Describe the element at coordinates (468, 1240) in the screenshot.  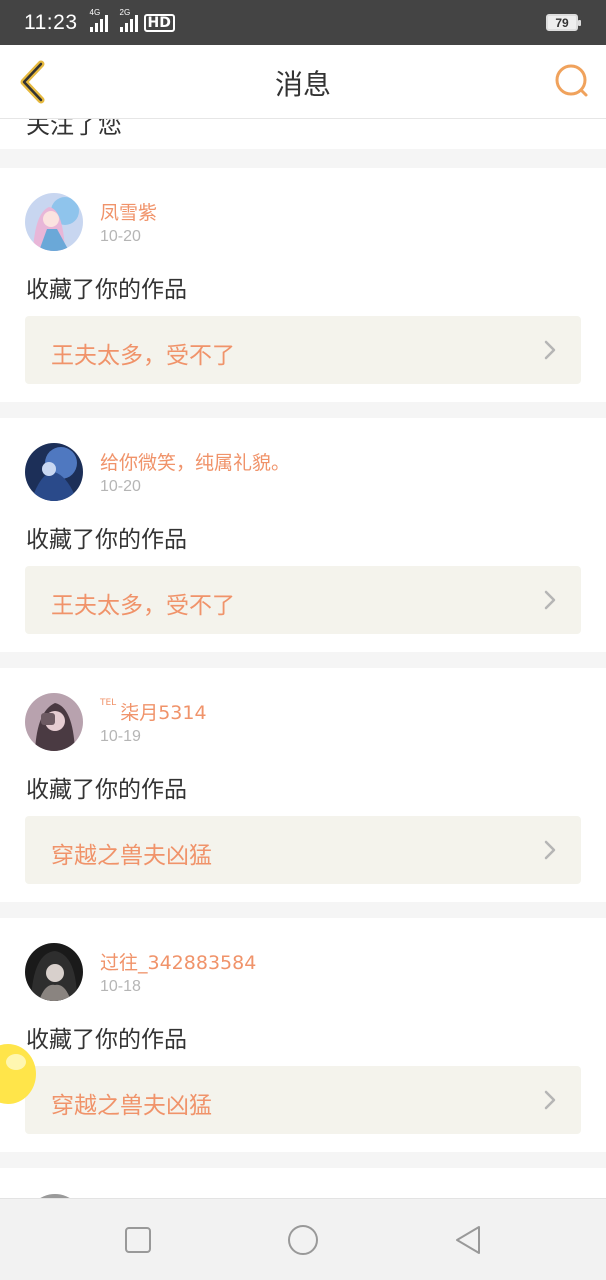
I see `triangle-back-icon` at that location.